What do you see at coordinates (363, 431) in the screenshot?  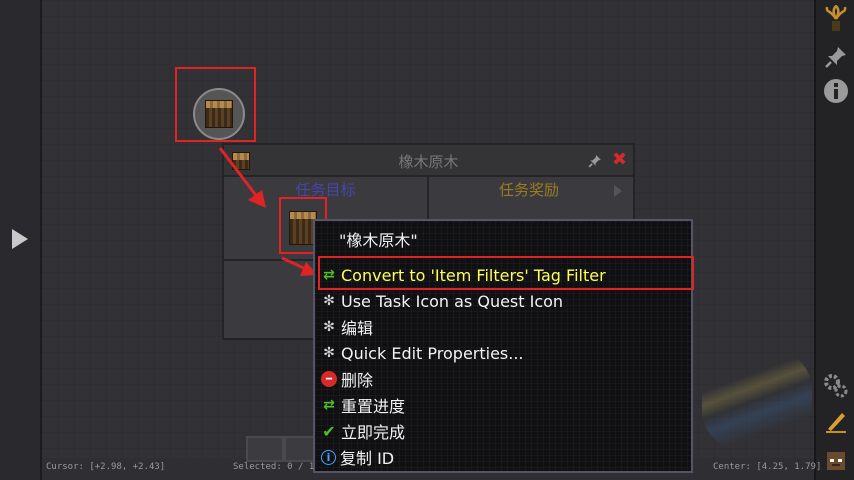 I see `menu-item-complete-now: ✔ 立即完成` at bounding box center [363, 431].